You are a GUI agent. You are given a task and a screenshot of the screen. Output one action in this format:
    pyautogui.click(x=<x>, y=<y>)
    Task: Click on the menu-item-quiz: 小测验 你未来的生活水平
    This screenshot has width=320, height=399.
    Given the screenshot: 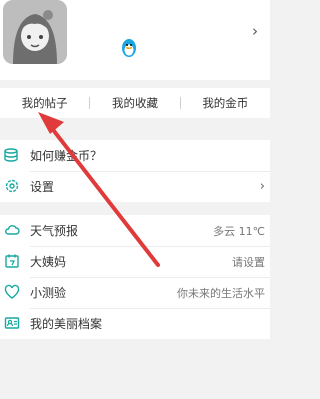 What is the action you would take?
    pyautogui.click(x=135, y=292)
    